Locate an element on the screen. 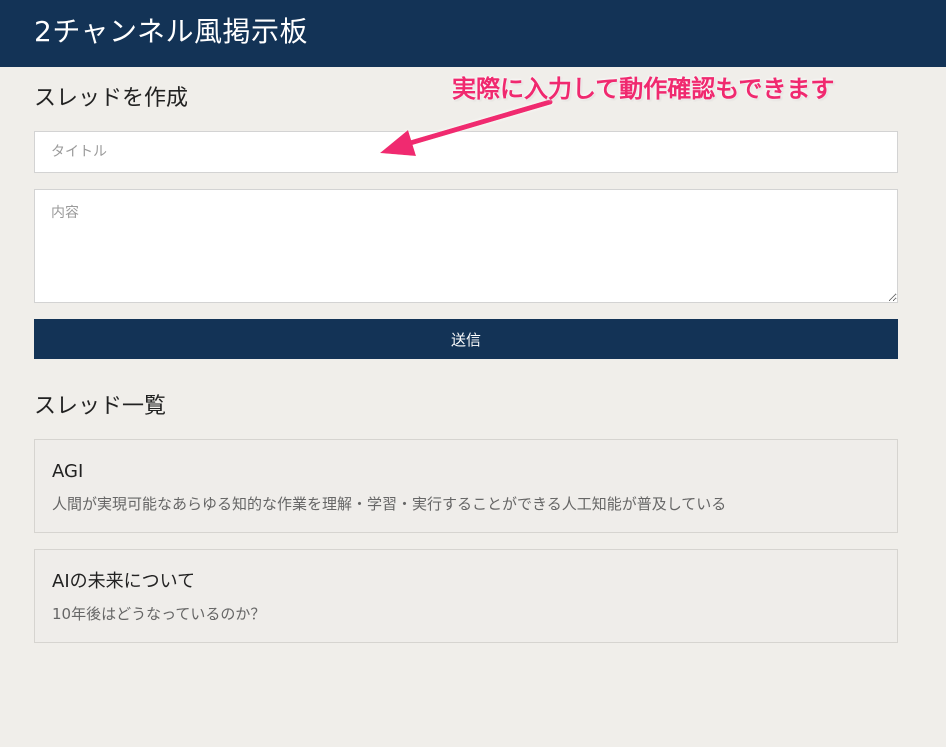 This screenshot has height=747, width=946. thread-content-input is located at coordinates (466, 246).